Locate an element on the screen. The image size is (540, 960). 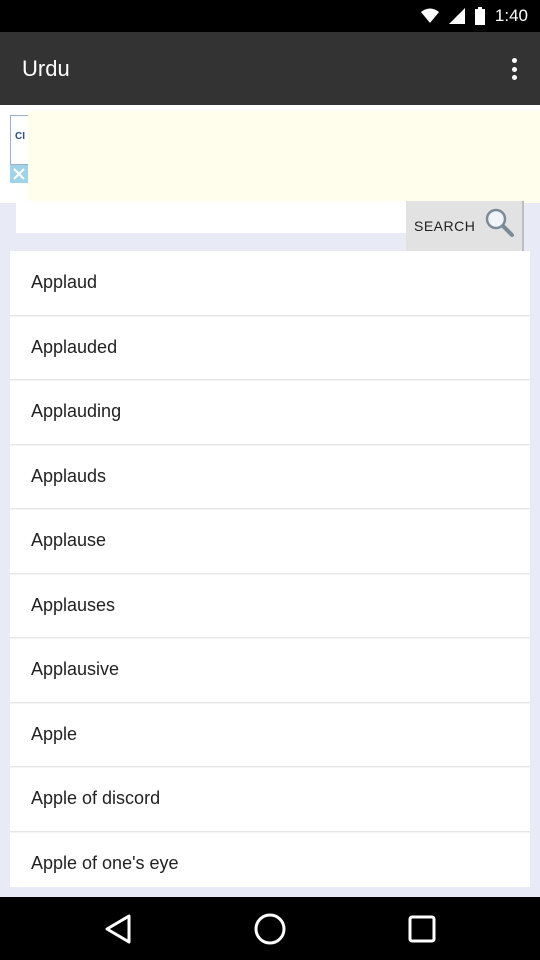
app-bar: Urdu is located at coordinates (270, 68).